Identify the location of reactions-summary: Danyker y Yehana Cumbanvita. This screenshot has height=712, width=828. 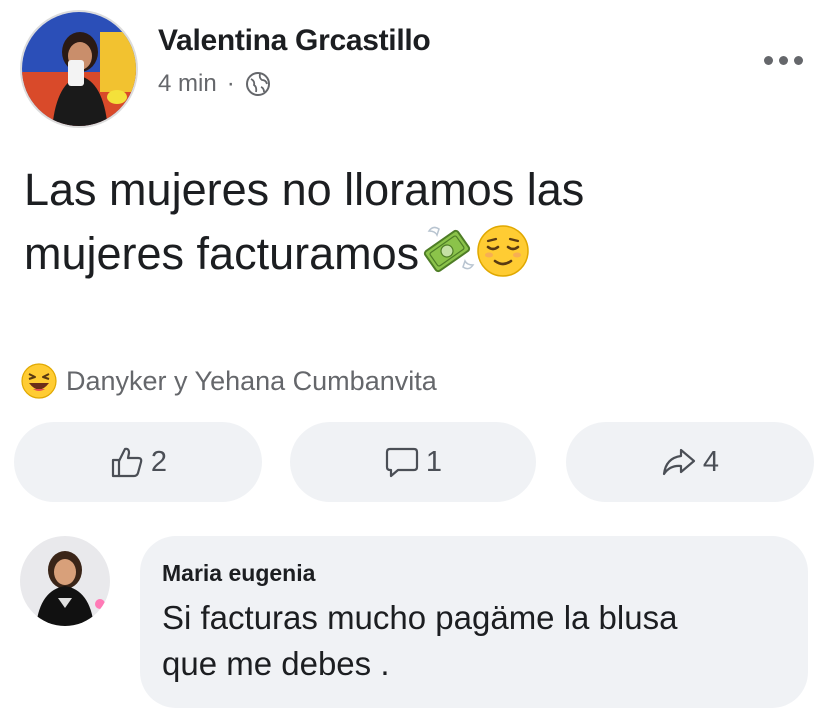
(228, 381).